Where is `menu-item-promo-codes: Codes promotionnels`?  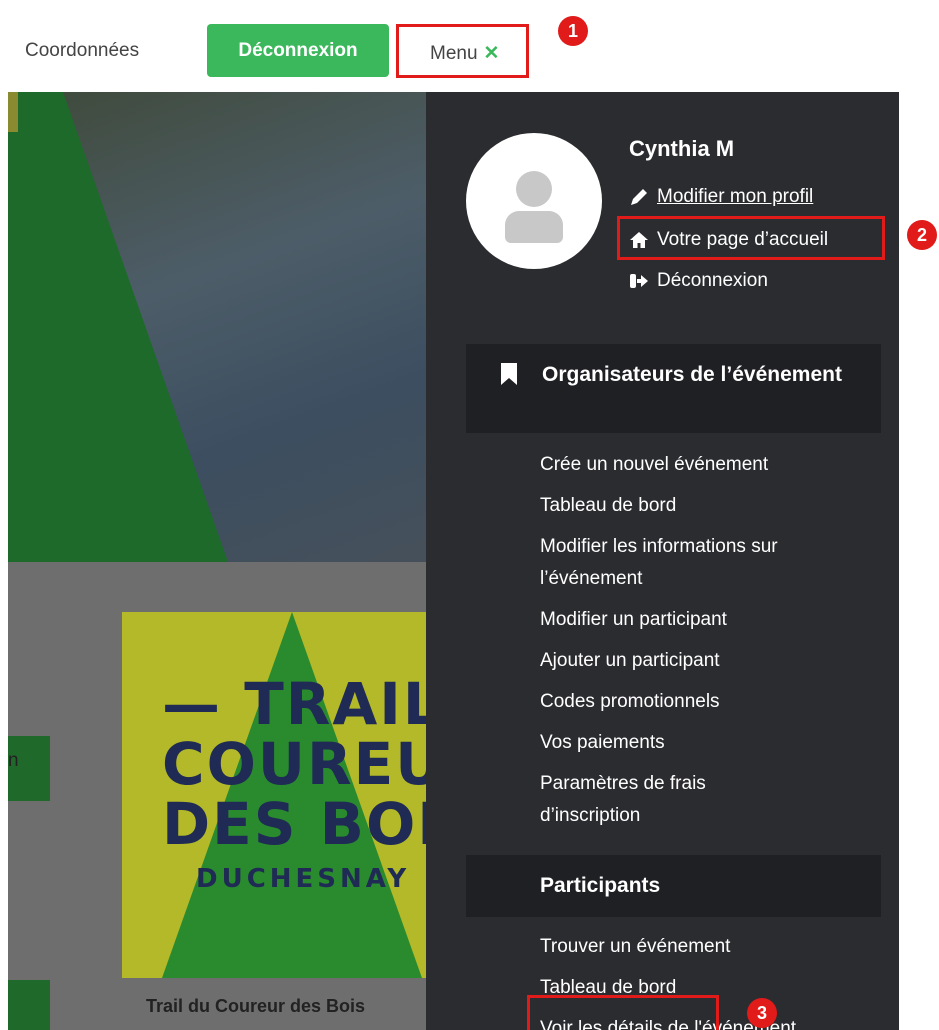
menu-item-promo-codes: Codes promotionnels is located at coordinates (630, 701).